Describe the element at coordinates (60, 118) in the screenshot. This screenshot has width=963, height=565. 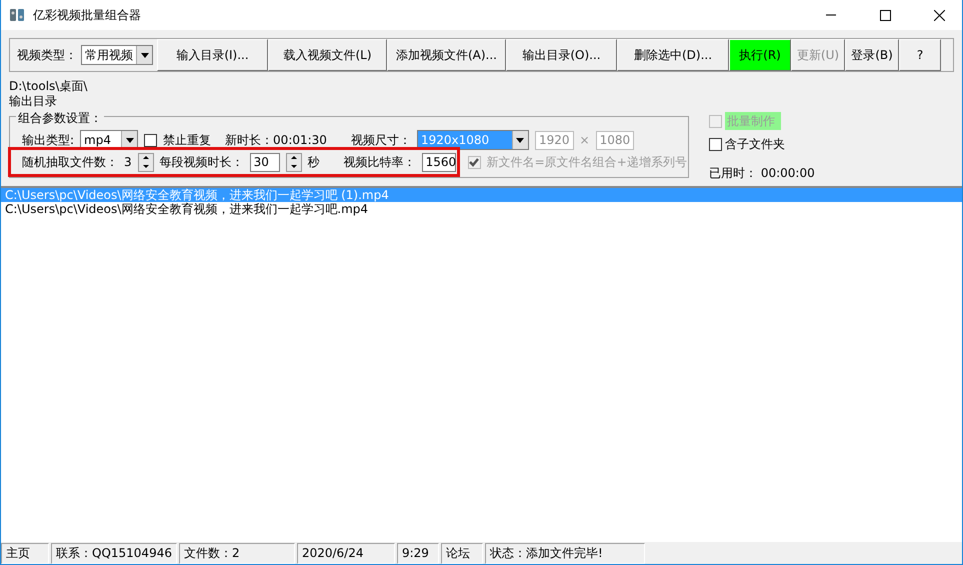
I see `group-title: 组合参数设置：` at that location.